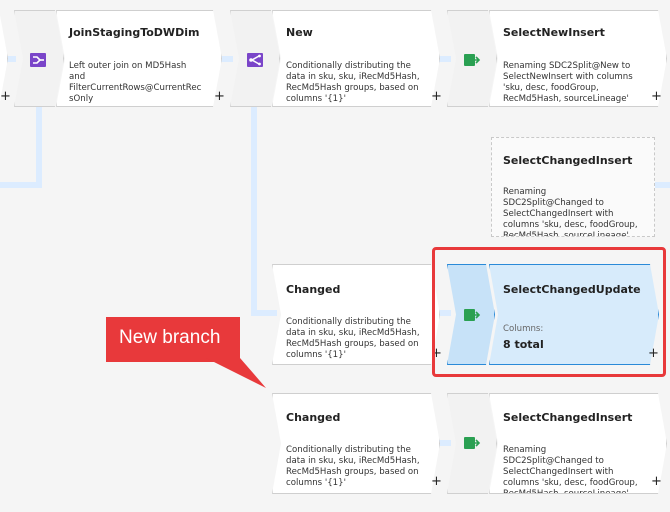  What do you see at coordinates (653, 353) in the screenshot?
I see `select-changed-update-add-button: +` at bounding box center [653, 353].